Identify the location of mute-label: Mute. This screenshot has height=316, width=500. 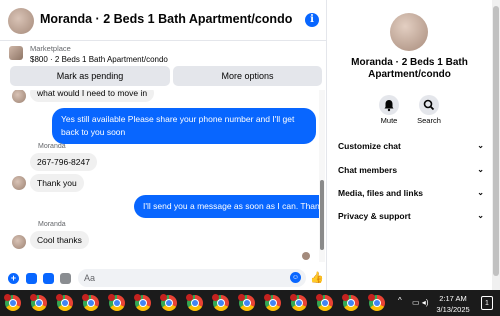
(389, 120).